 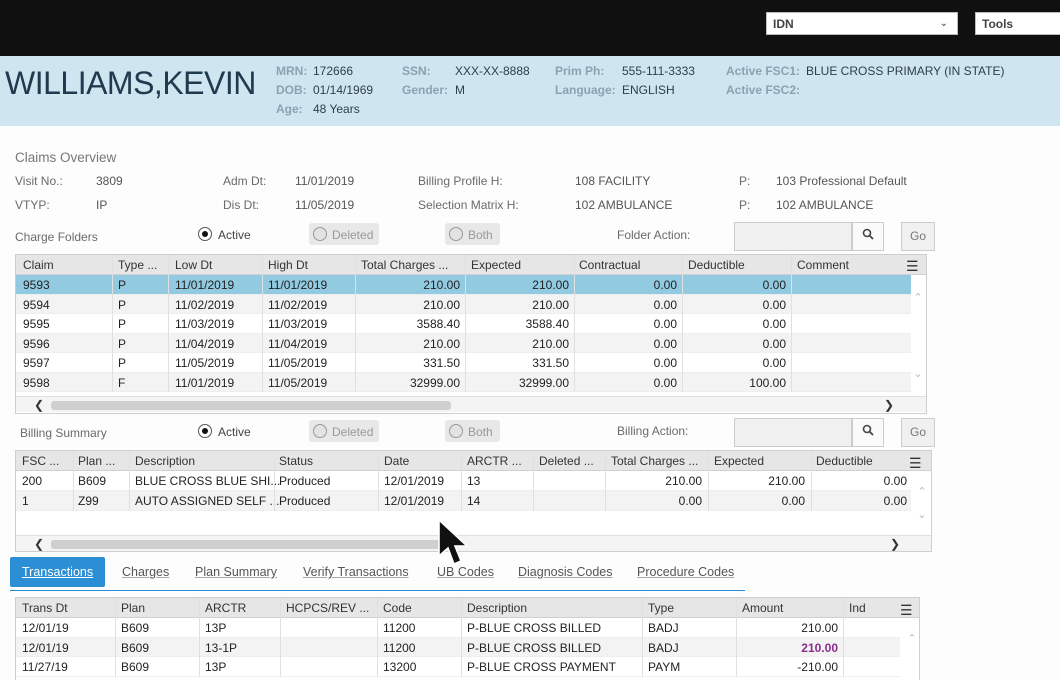 What do you see at coordinates (868, 236) in the screenshot?
I see `folder-action-search-button` at bounding box center [868, 236].